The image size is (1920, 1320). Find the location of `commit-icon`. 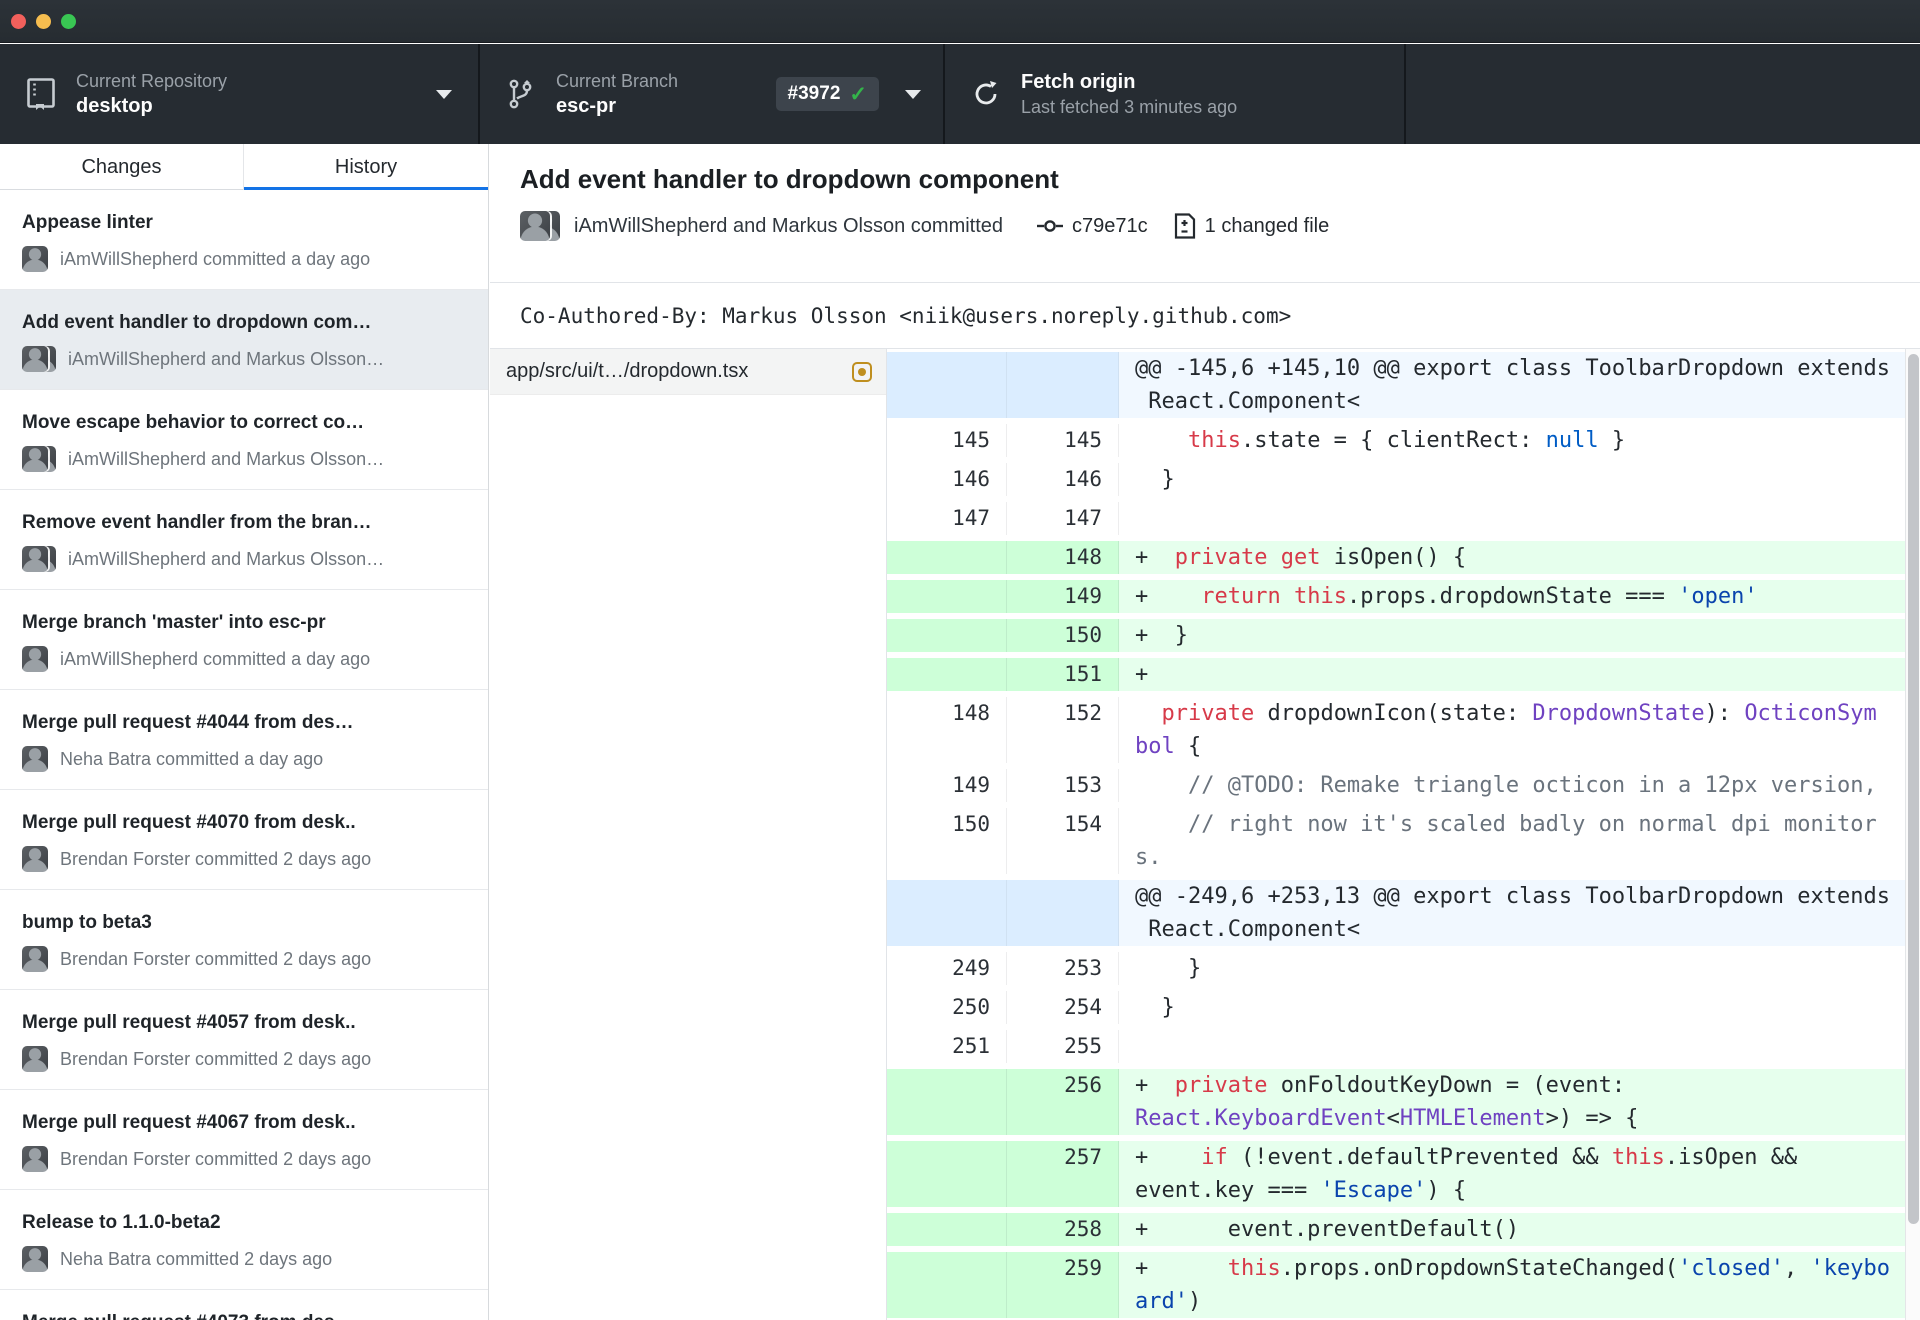

commit-icon is located at coordinates (1050, 226).